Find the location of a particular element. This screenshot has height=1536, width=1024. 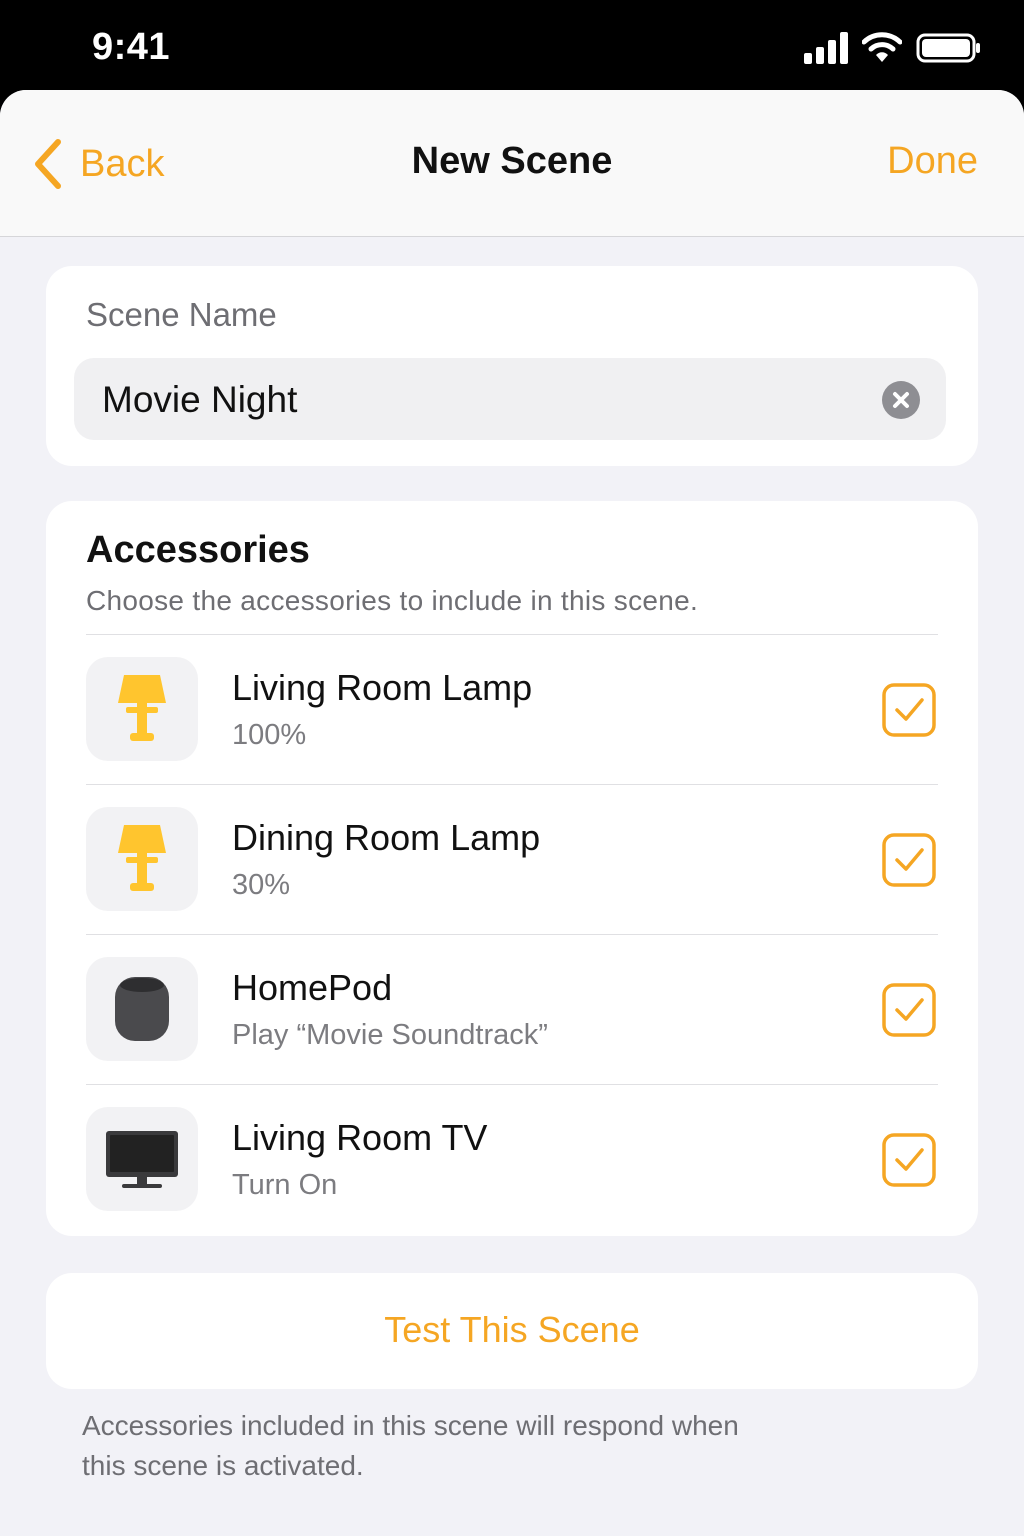

cellular-signal-icon is located at coordinates (826, 48).